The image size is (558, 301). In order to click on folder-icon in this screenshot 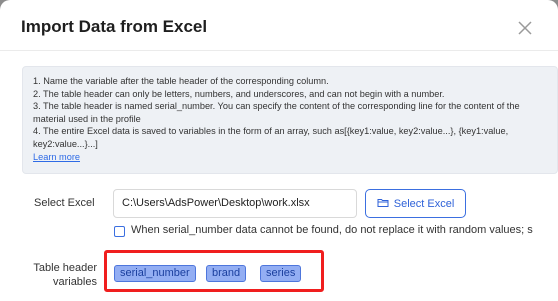, I will do `click(383, 204)`.